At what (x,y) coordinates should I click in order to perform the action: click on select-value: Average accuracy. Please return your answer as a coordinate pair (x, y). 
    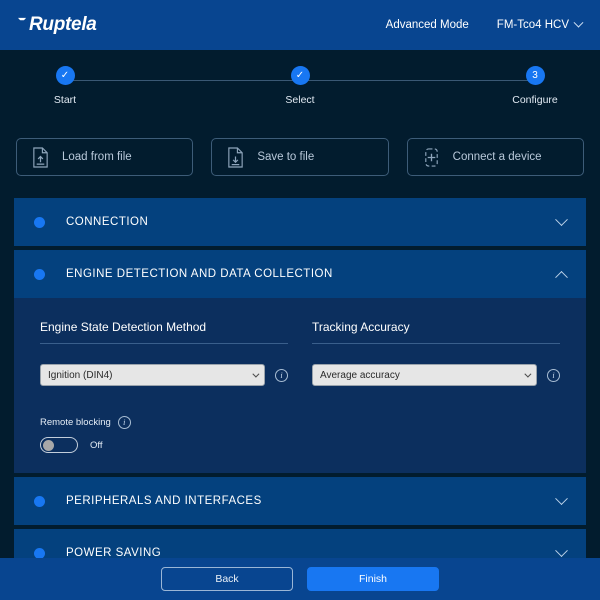
    Looking at the image, I should click on (360, 375).